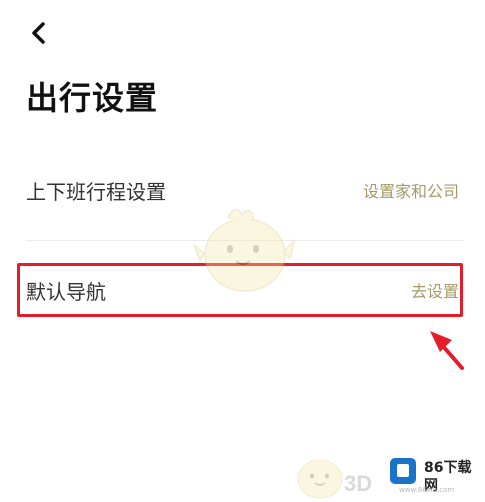  I want to click on set-home-work-link: 设置家和公司, so click(411, 192).